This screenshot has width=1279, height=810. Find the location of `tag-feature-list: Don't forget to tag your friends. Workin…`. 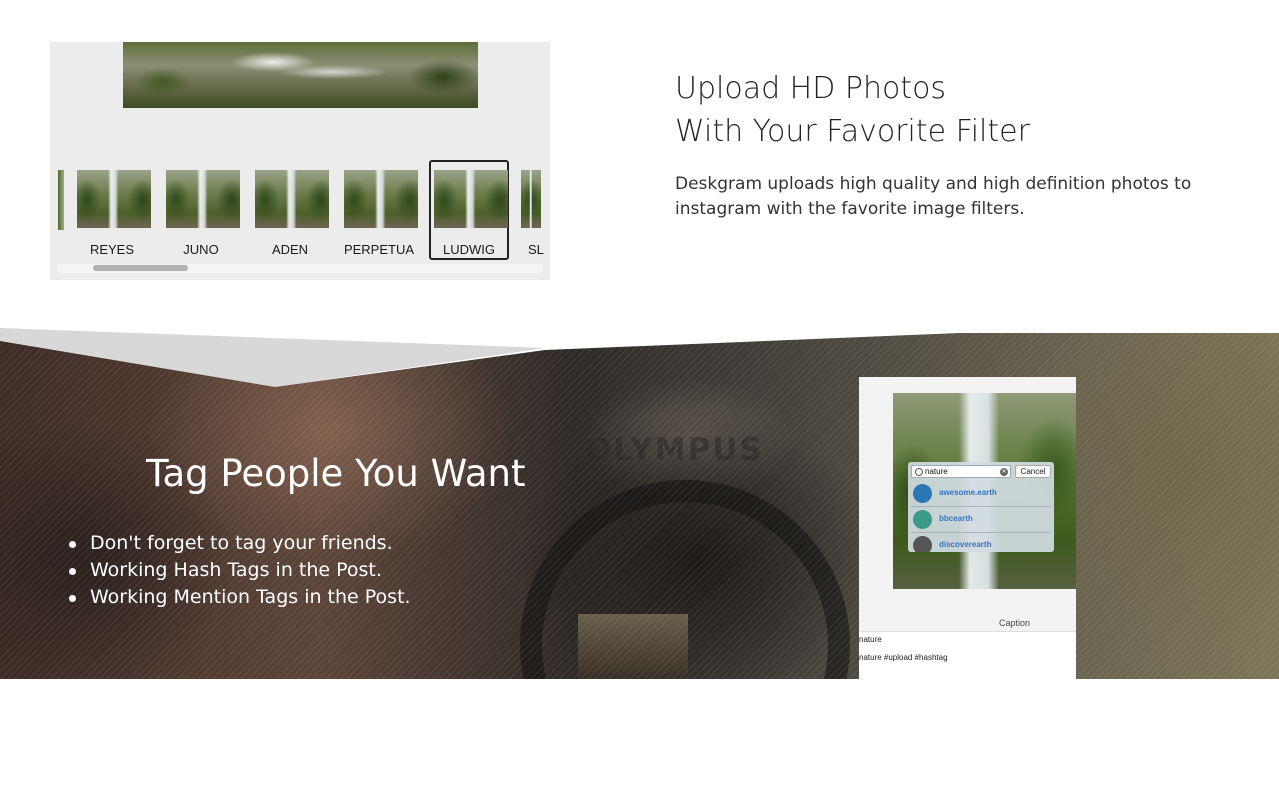

tag-feature-list: Don't forget to tag your friends. Workin… is located at coordinates (239, 570).